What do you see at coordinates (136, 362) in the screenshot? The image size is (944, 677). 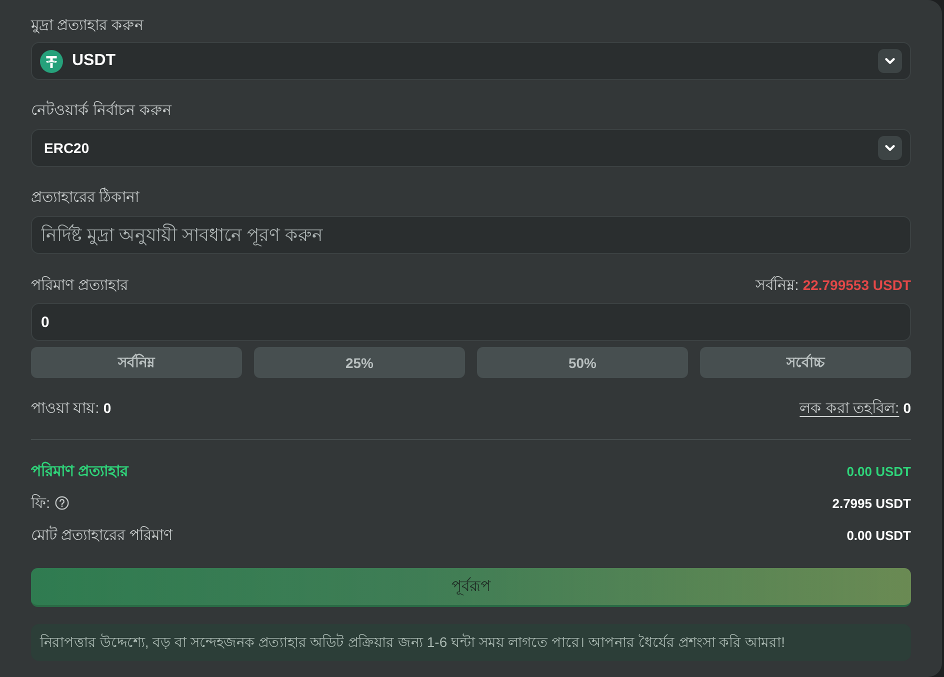 I see `amount-preset-button: সর্বনিম্ন` at bounding box center [136, 362].